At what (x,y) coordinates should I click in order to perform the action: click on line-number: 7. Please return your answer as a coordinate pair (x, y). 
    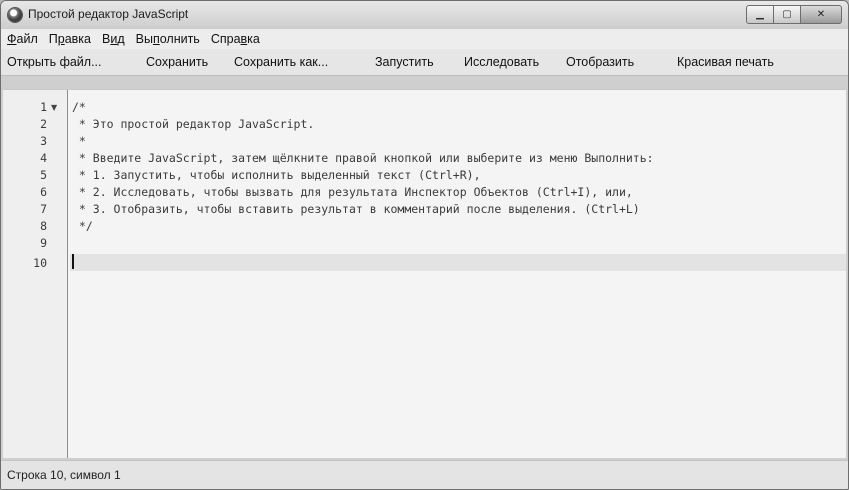
    Looking at the image, I should click on (43, 209).